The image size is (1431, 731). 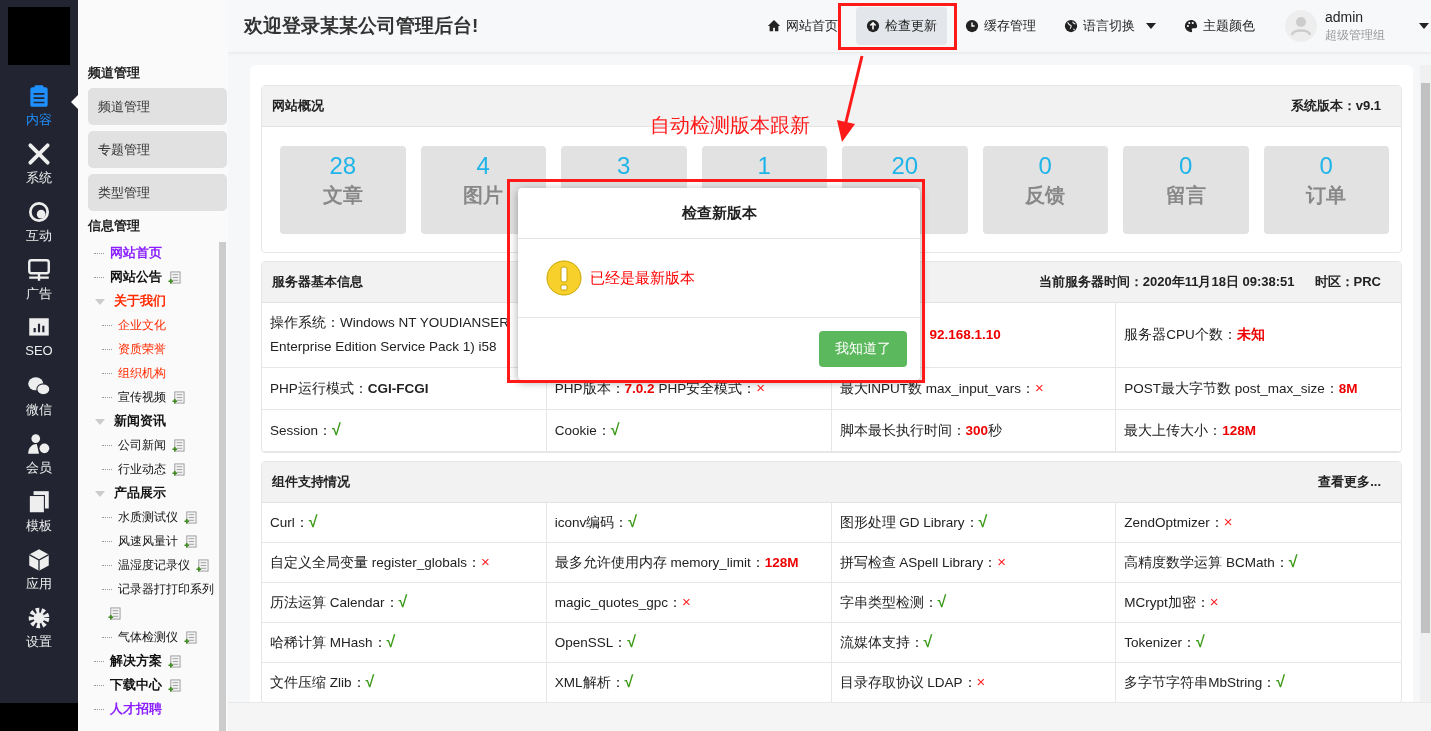 I want to click on info-text: Cookie：√, so click(x=587, y=430).